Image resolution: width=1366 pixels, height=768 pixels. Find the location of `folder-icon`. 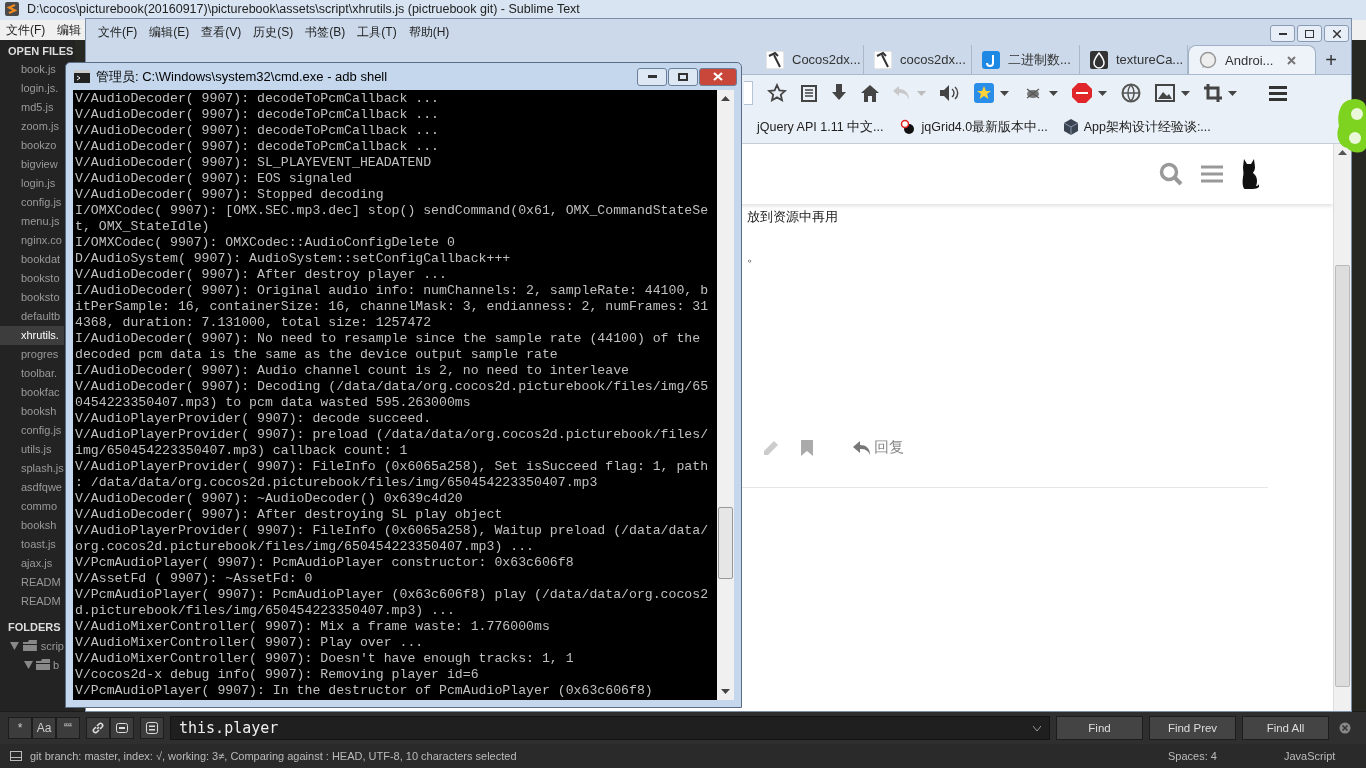

folder-icon is located at coordinates (43, 664).